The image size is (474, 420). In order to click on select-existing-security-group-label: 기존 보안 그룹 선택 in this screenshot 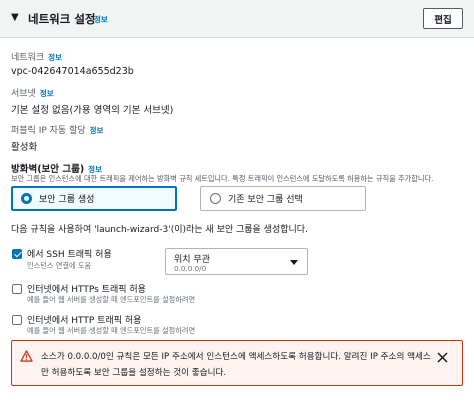, I will do `click(265, 200)`.